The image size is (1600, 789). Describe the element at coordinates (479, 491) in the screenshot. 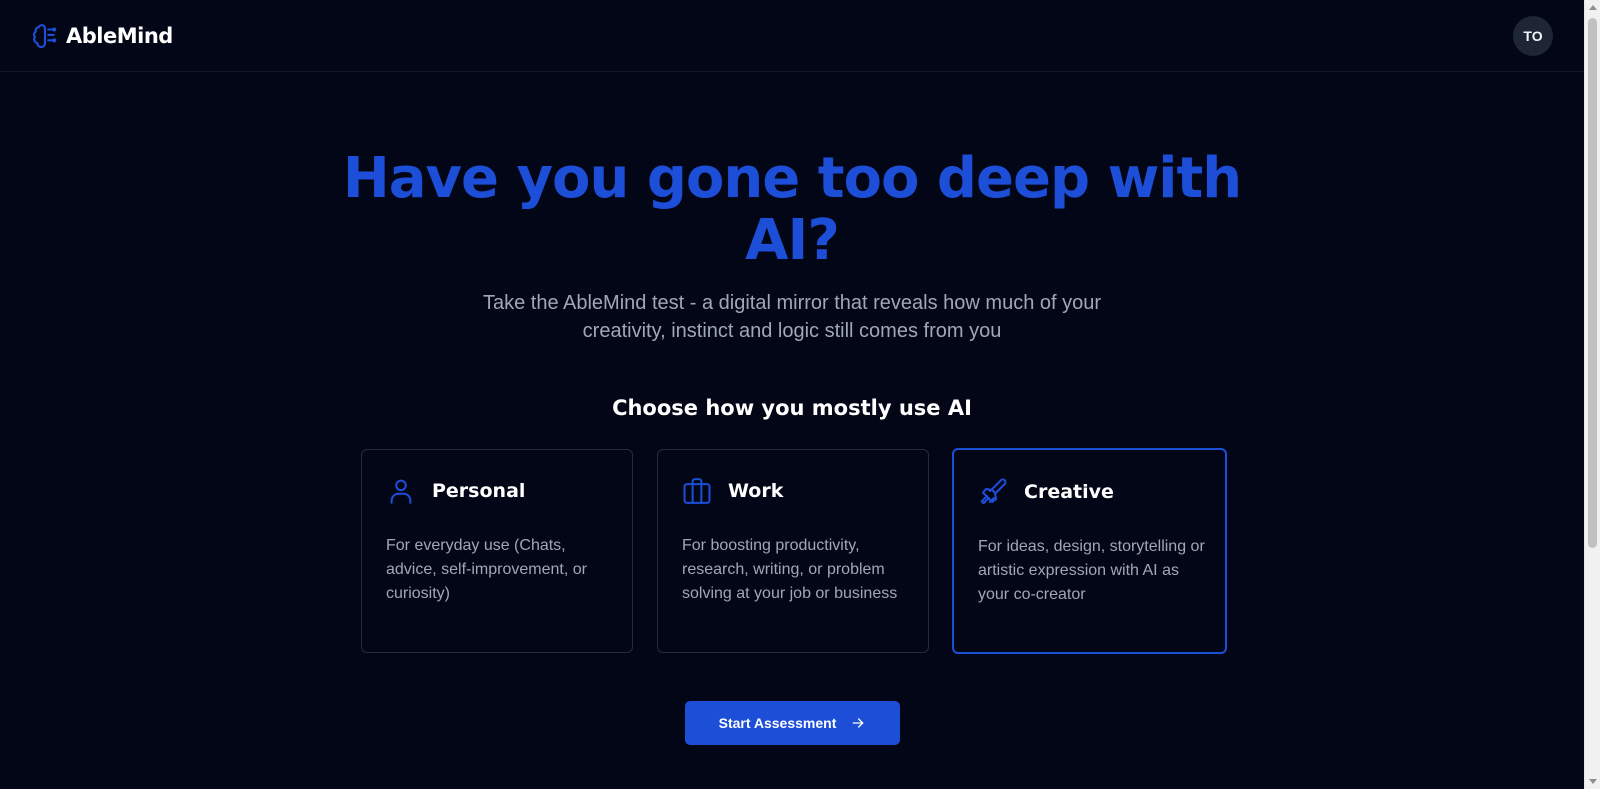

I see `card-title-personal: Personal` at that location.